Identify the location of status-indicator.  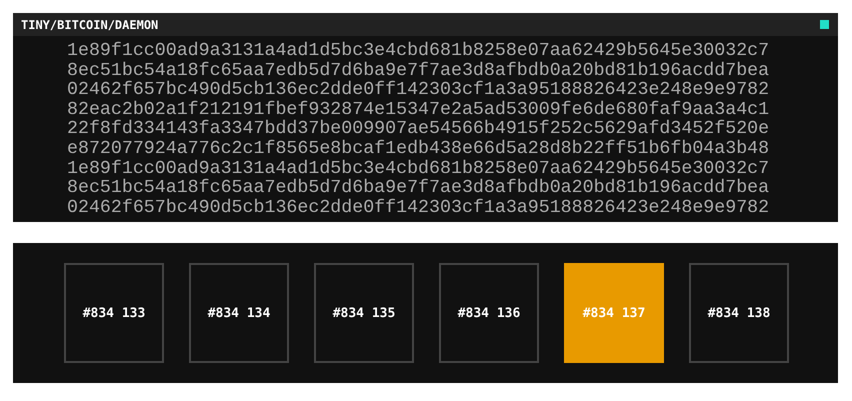
(824, 24).